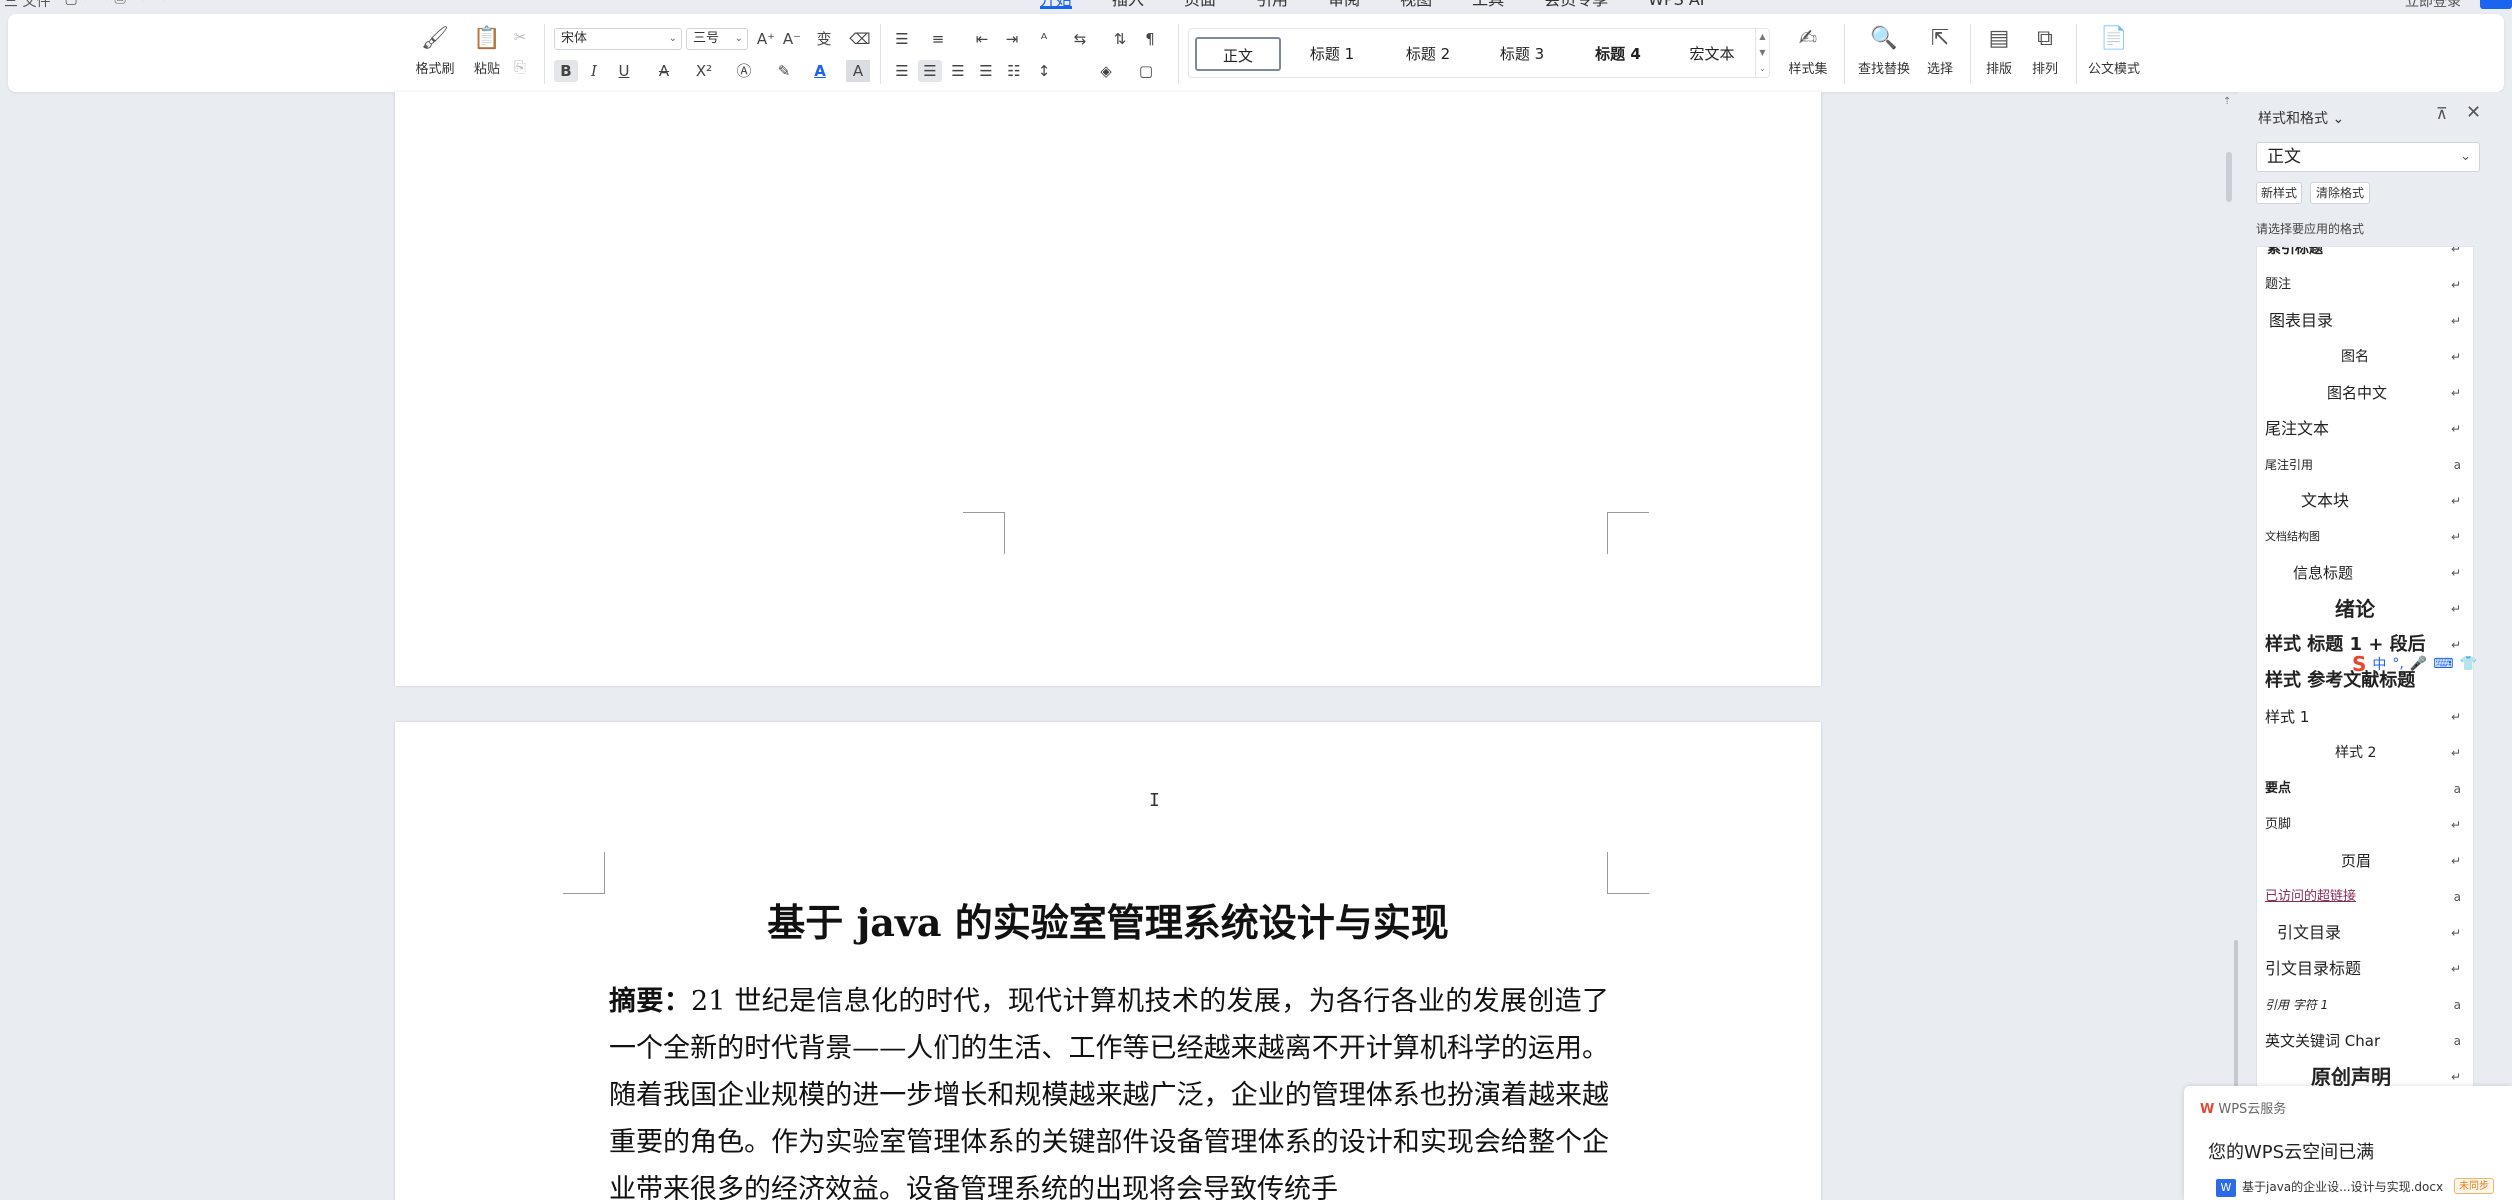  Describe the element at coordinates (2227, 101) in the screenshot. I see `scroll-up-icon: ⇡` at that location.